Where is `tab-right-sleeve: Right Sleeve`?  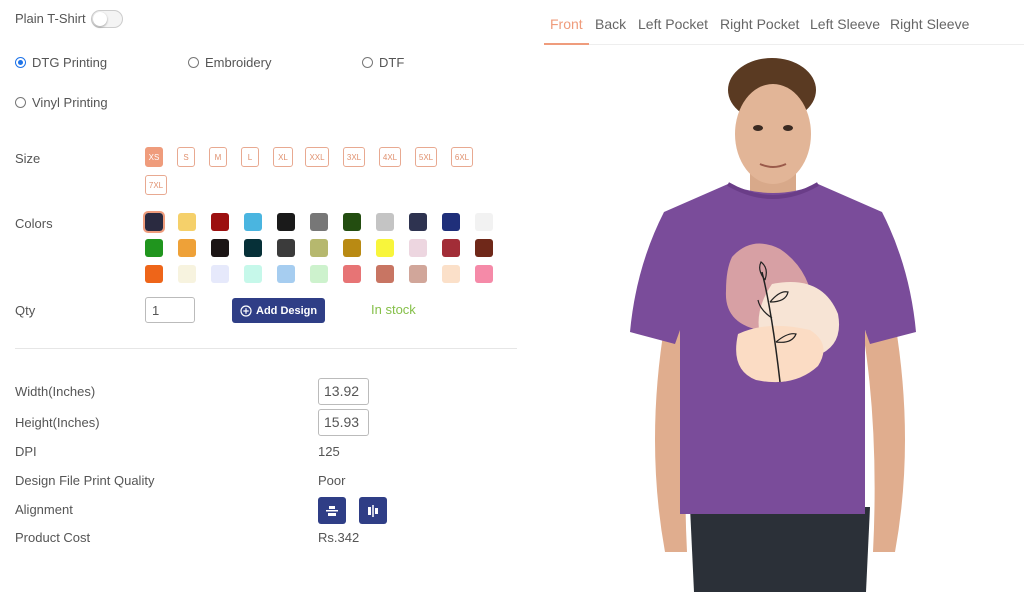
tab-right-sleeve: Right Sleeve is located at coordinates (929, 24).